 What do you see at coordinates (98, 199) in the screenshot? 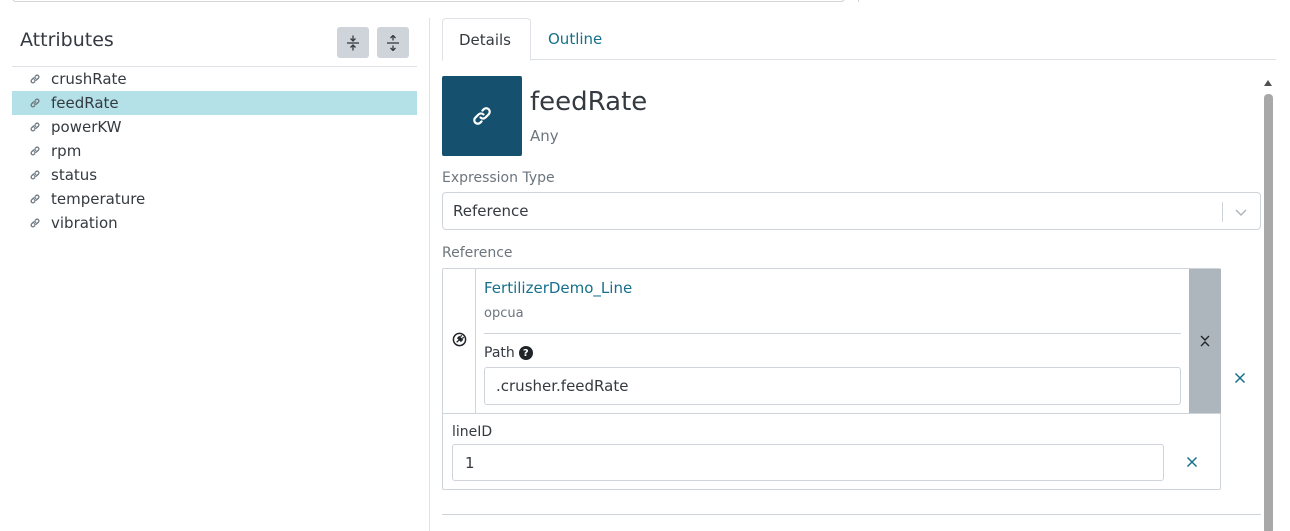
I see `attribute-item-label: temperature` at bounding box center [98, 199].